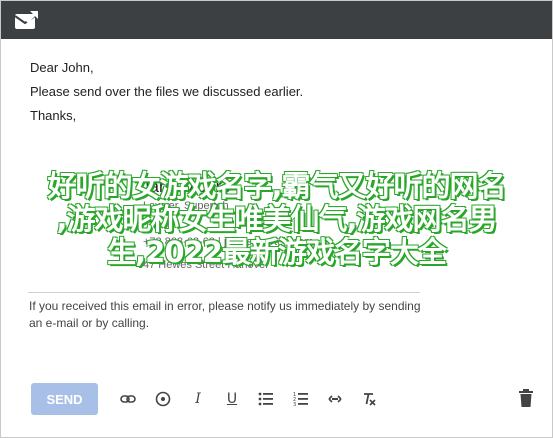  What do you see at coordinates (128, 399) in the screenshot?
I see `link-icon` at bounding box center [128, 399].